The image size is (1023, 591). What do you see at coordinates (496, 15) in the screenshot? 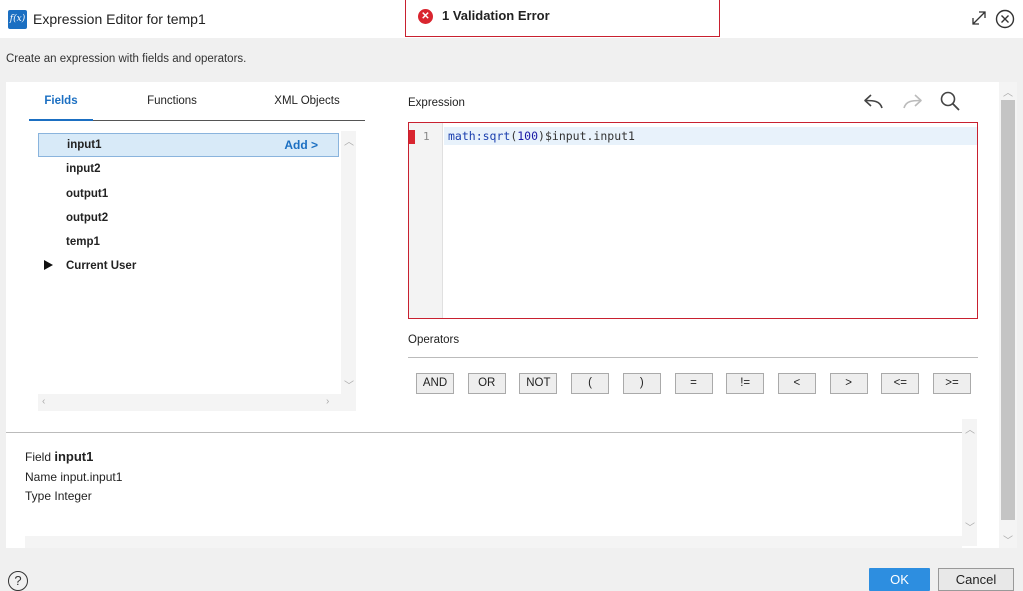
I see `validation-error-text: 1 Validation Error` at bounding box center [496, 15].